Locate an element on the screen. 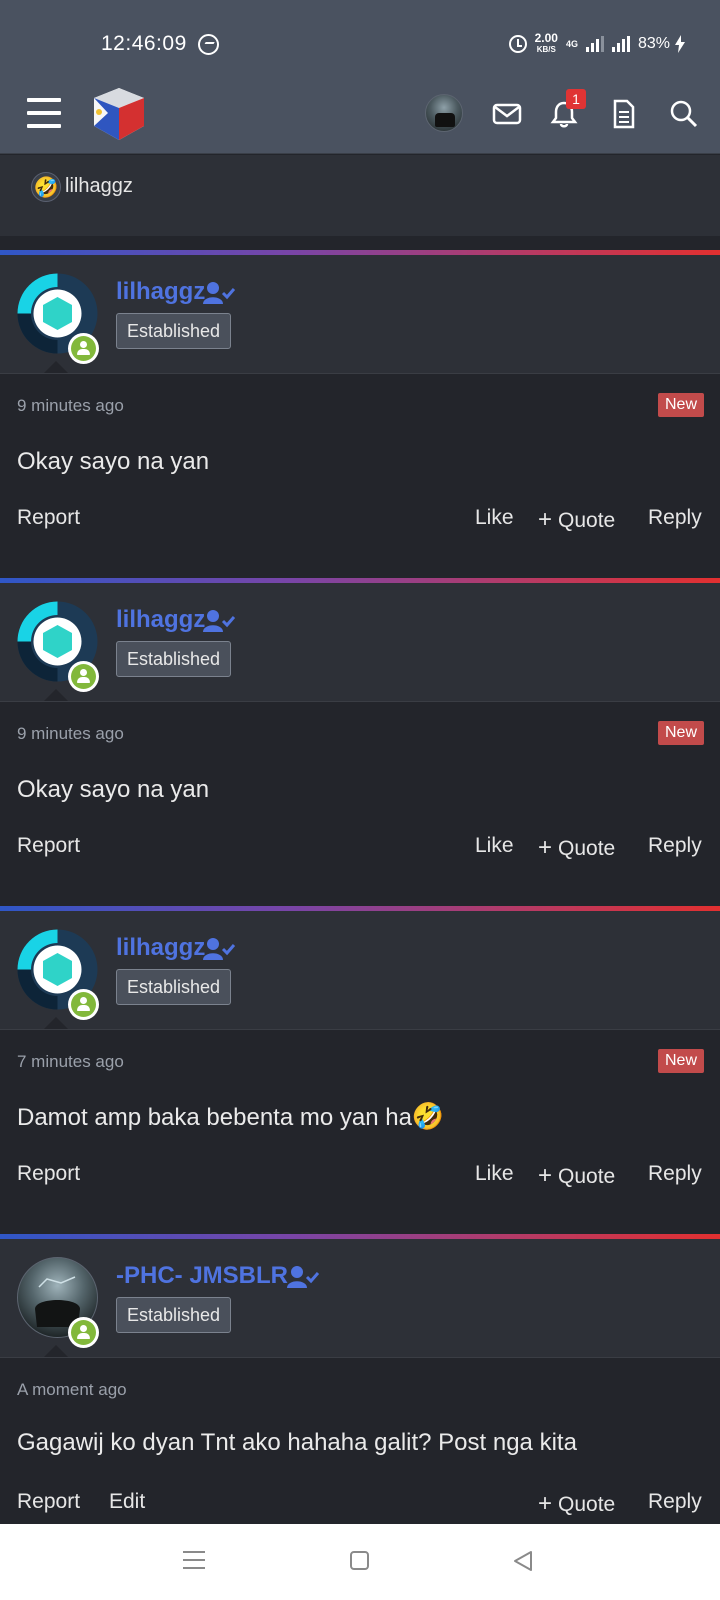 This screenshot has width=720, height=1600. app-header is located at coordinates (360, 117).